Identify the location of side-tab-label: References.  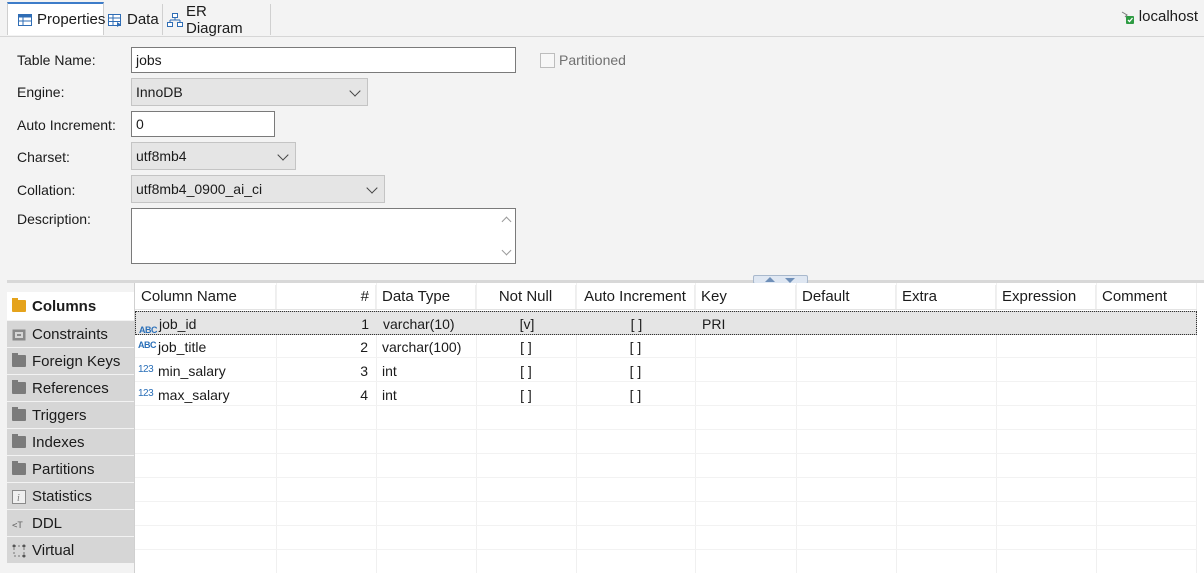
(70, 388).